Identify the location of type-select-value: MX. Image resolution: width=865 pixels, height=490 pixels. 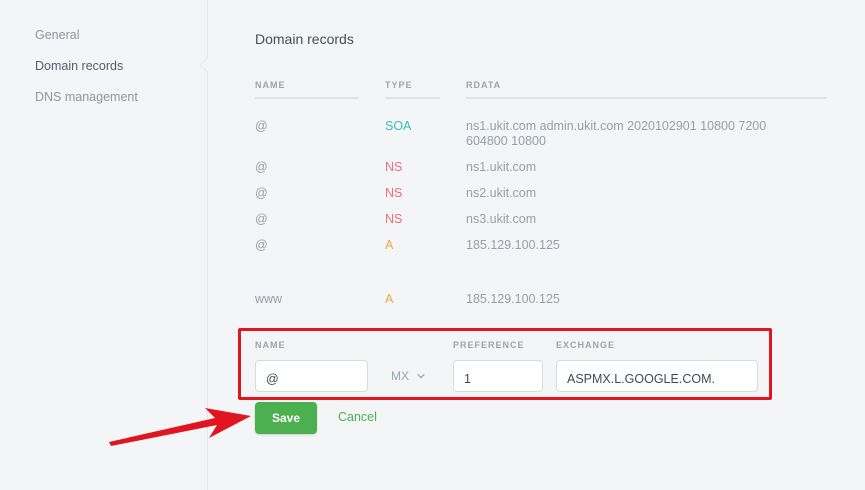
(400, 376).